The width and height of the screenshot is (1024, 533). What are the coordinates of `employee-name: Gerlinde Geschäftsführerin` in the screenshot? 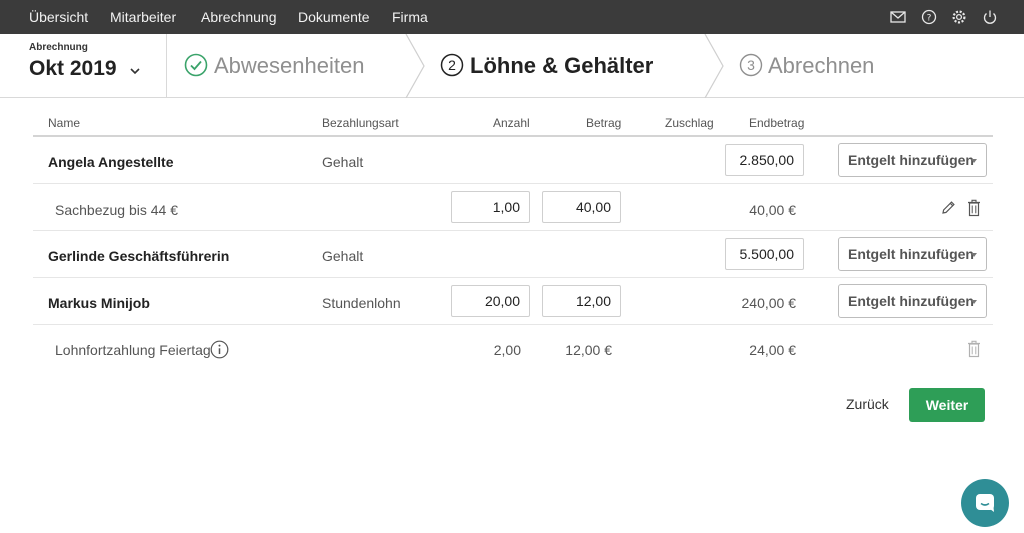 It's located at (139, 256).